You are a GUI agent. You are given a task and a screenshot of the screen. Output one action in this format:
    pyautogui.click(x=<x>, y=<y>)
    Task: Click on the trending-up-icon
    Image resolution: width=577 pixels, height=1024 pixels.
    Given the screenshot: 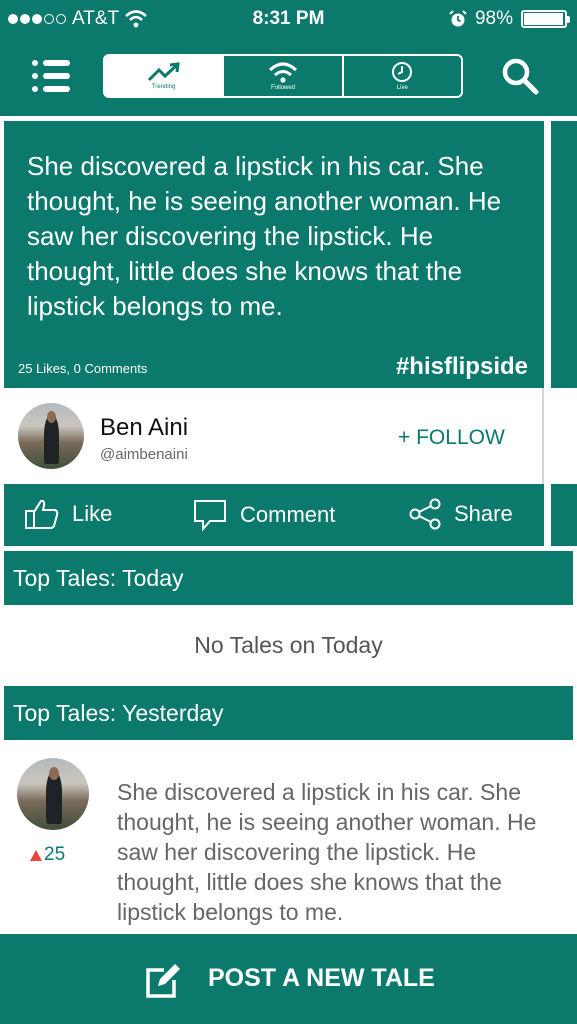 What is the action you would take?
    pyautogui.click(x=163, y=72)
    